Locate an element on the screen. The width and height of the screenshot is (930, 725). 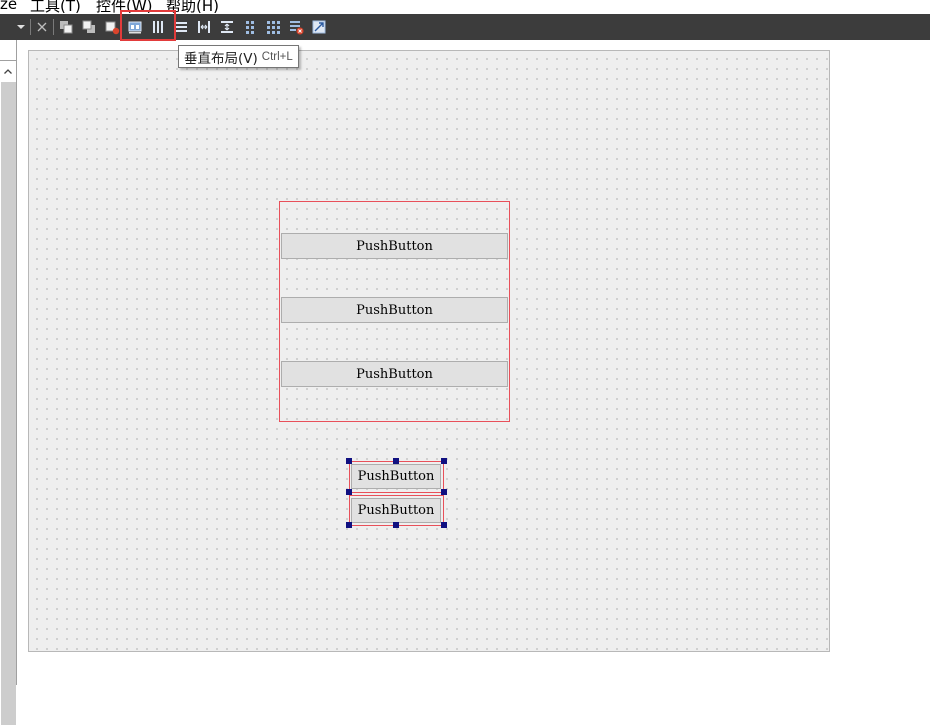
menu-widgets: 控件(W) is located at coordinates (124, 7).